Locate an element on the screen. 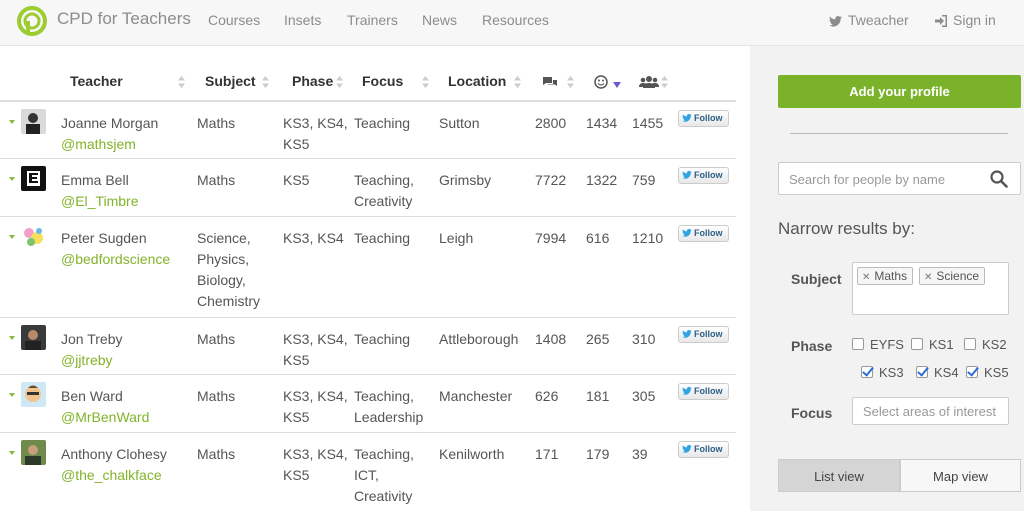  likes-count: 265 is located at coordinates (598, 339).